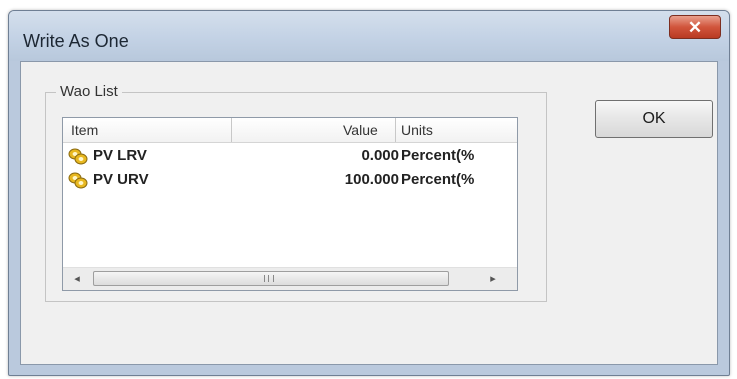 The image size is (737, 379). Describe the element at coordinates (77, 279) in the screenshot. I see `scroll-left-icon: ◂` at that location.